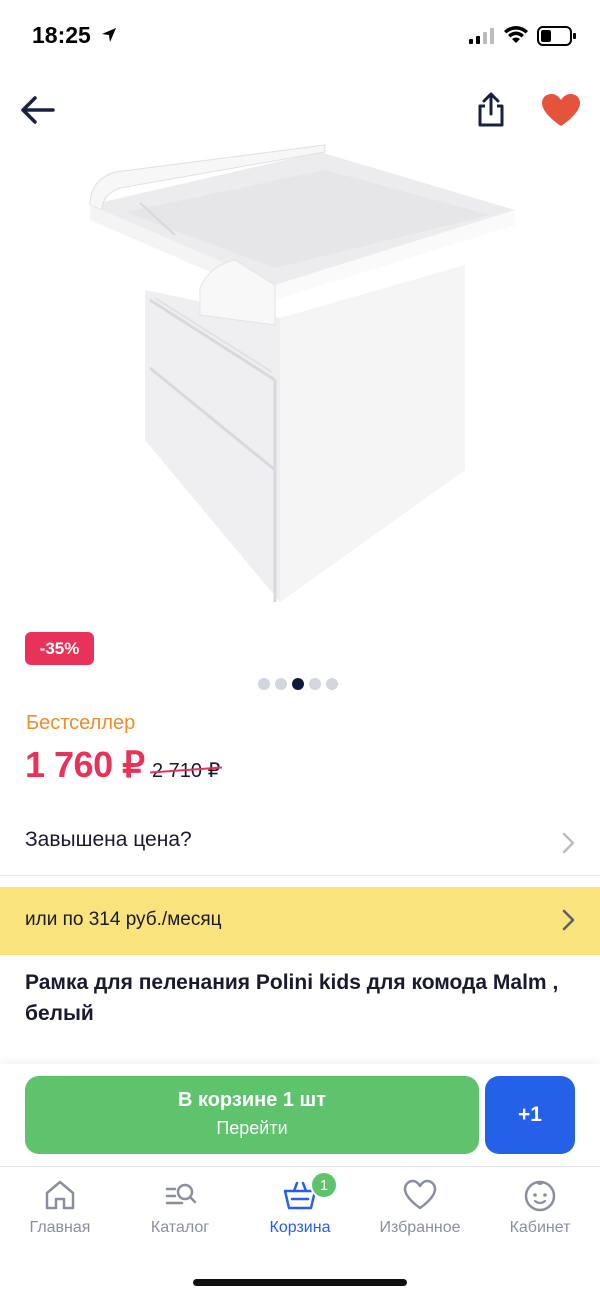 This screenshot has width=600, height=1298. Describe the element at coordinates (300, 843) in the screenshot. I see `price-too-high-row: Завышена цена?` at that location.